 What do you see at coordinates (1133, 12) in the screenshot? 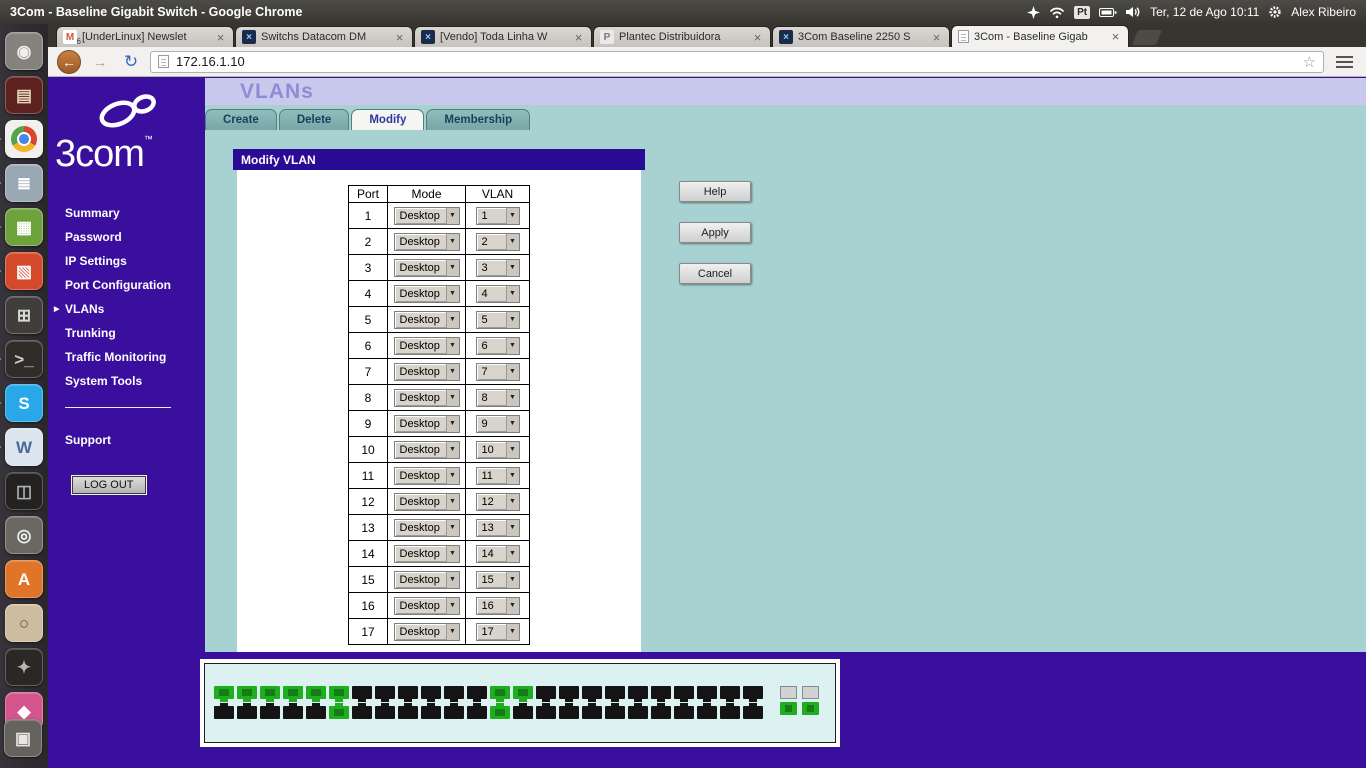
I see `volume-icon` at bounding box center [1133, 12].